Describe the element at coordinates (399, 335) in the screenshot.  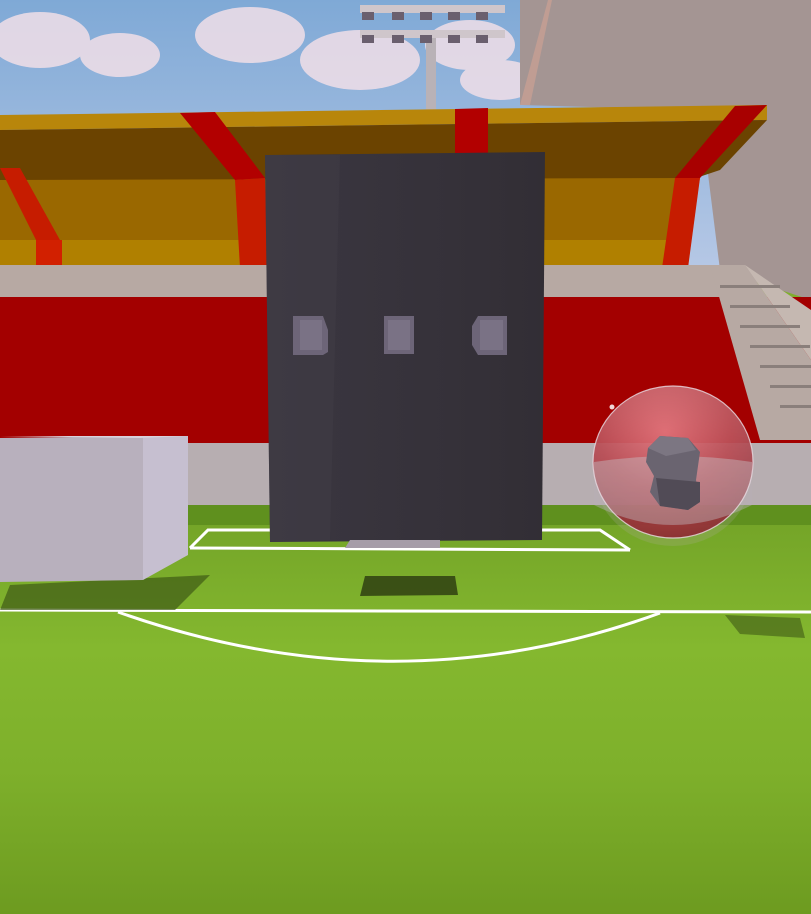
I see `wall-button-middle` at that location.